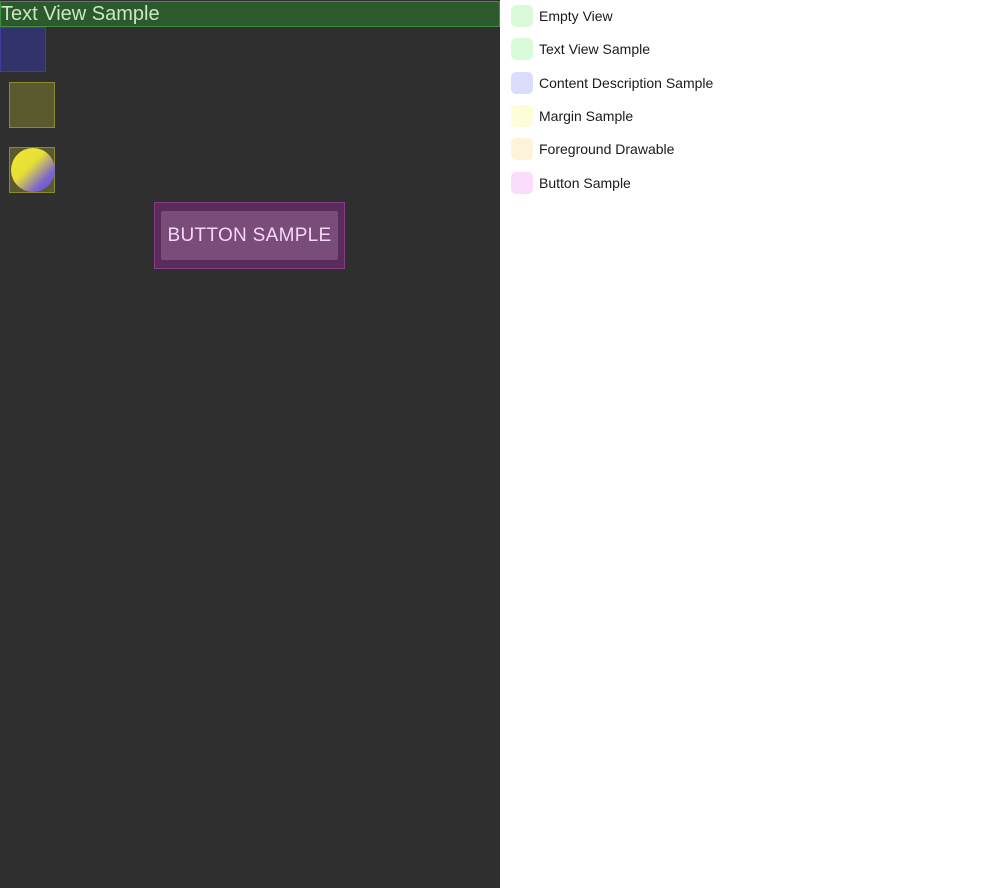 This screenshot has width=1000, height=888. Describe the element at coordinates (576, 16) in the screenshot. I see `legend-label: Empty View` at that location.